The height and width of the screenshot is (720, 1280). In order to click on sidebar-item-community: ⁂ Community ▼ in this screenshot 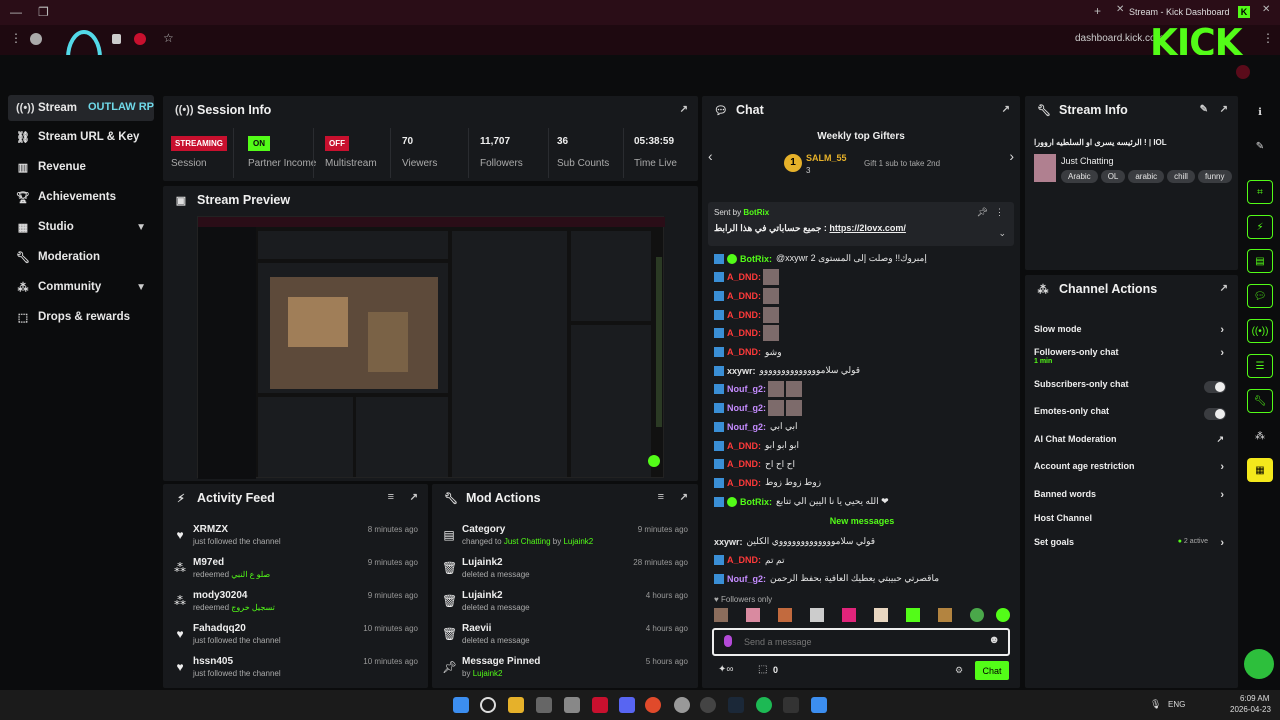, I will do `click(81, 287)`.